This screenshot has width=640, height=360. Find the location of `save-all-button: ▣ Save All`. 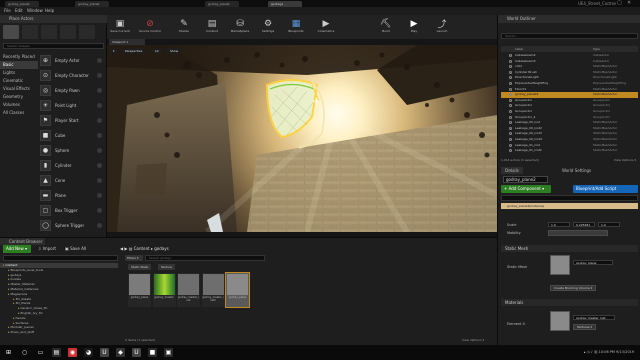

save-all-button: ▣ Save All is located at coordinates (75, 249).